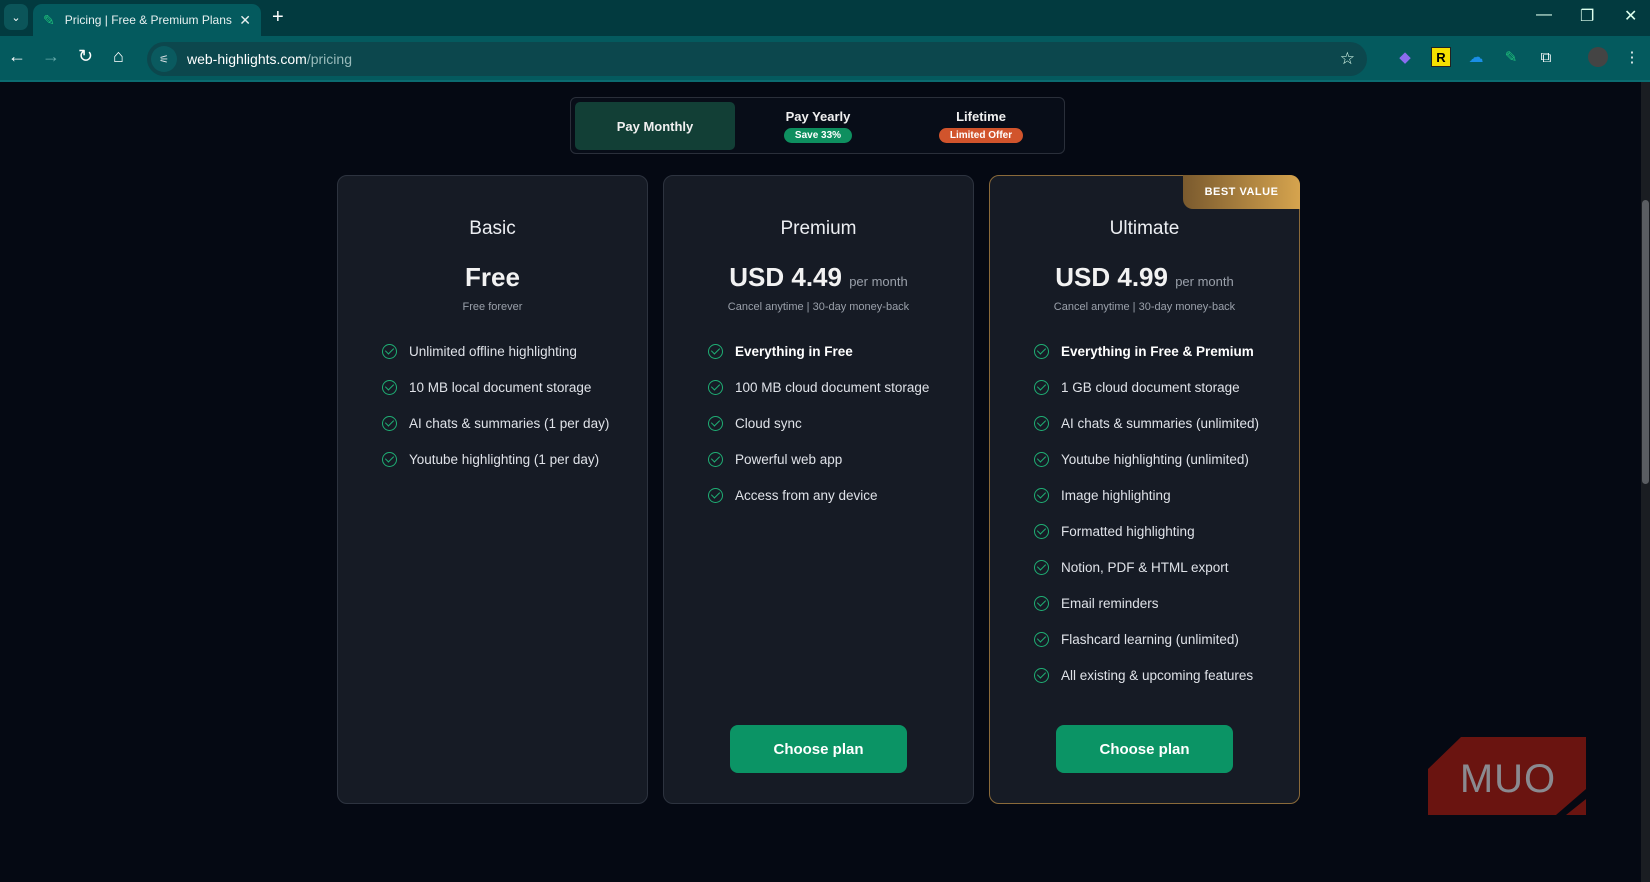  What do you see at coordinates (794, 351) in the screenshot?
I see `feature-text: Everything in Free` at bounding box center [794, 351].